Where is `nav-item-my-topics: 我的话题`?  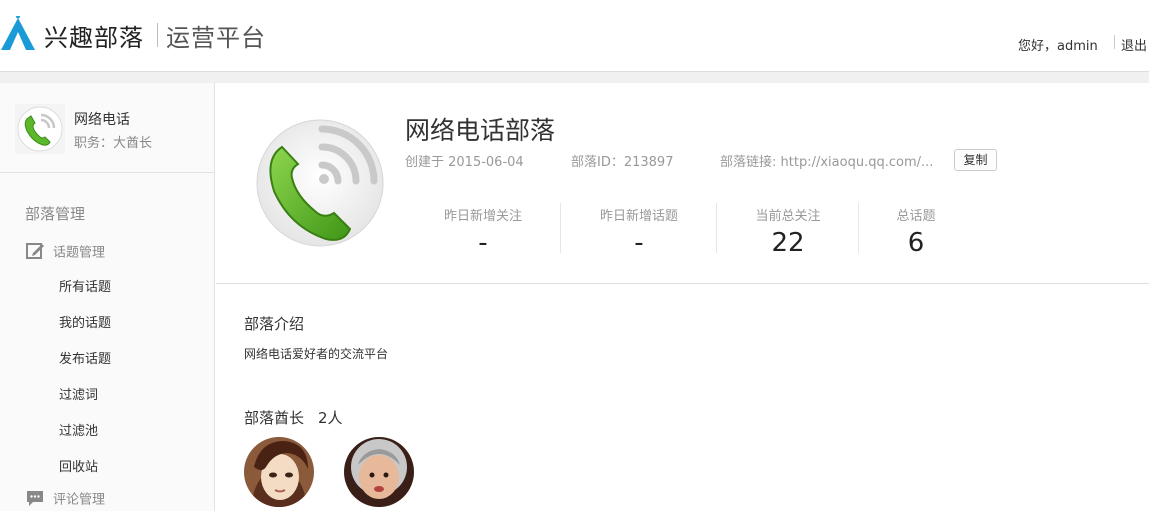 nav-item-my-topics: 我的话题 is located at coordinates (85, 321).